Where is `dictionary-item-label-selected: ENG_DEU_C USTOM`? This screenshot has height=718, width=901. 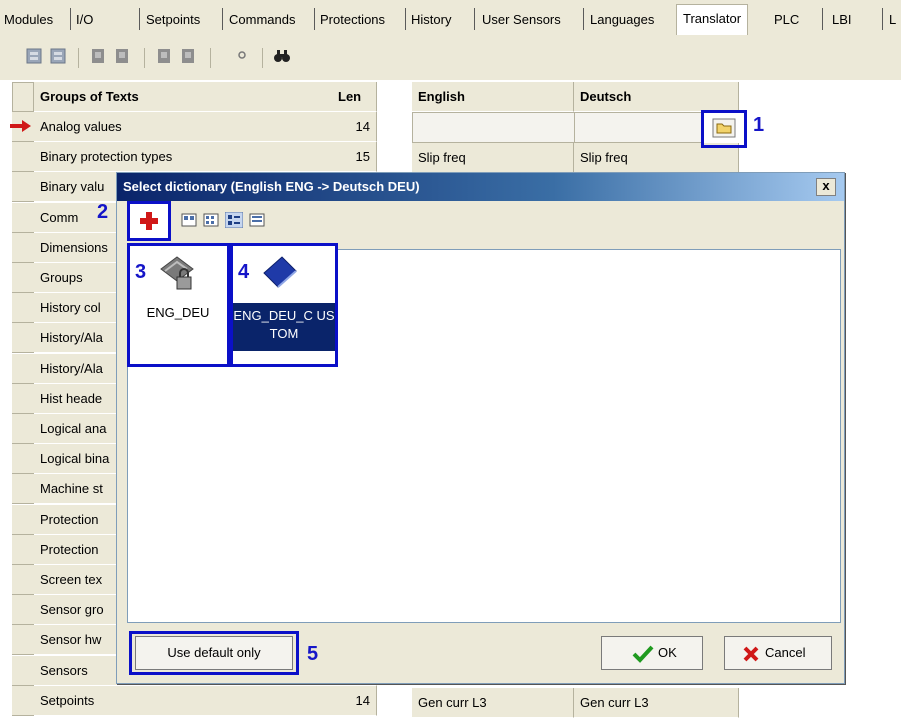 dictionary-item-label-selected: ENG_DEU_C USTOM is located at coordinates (284, 327).